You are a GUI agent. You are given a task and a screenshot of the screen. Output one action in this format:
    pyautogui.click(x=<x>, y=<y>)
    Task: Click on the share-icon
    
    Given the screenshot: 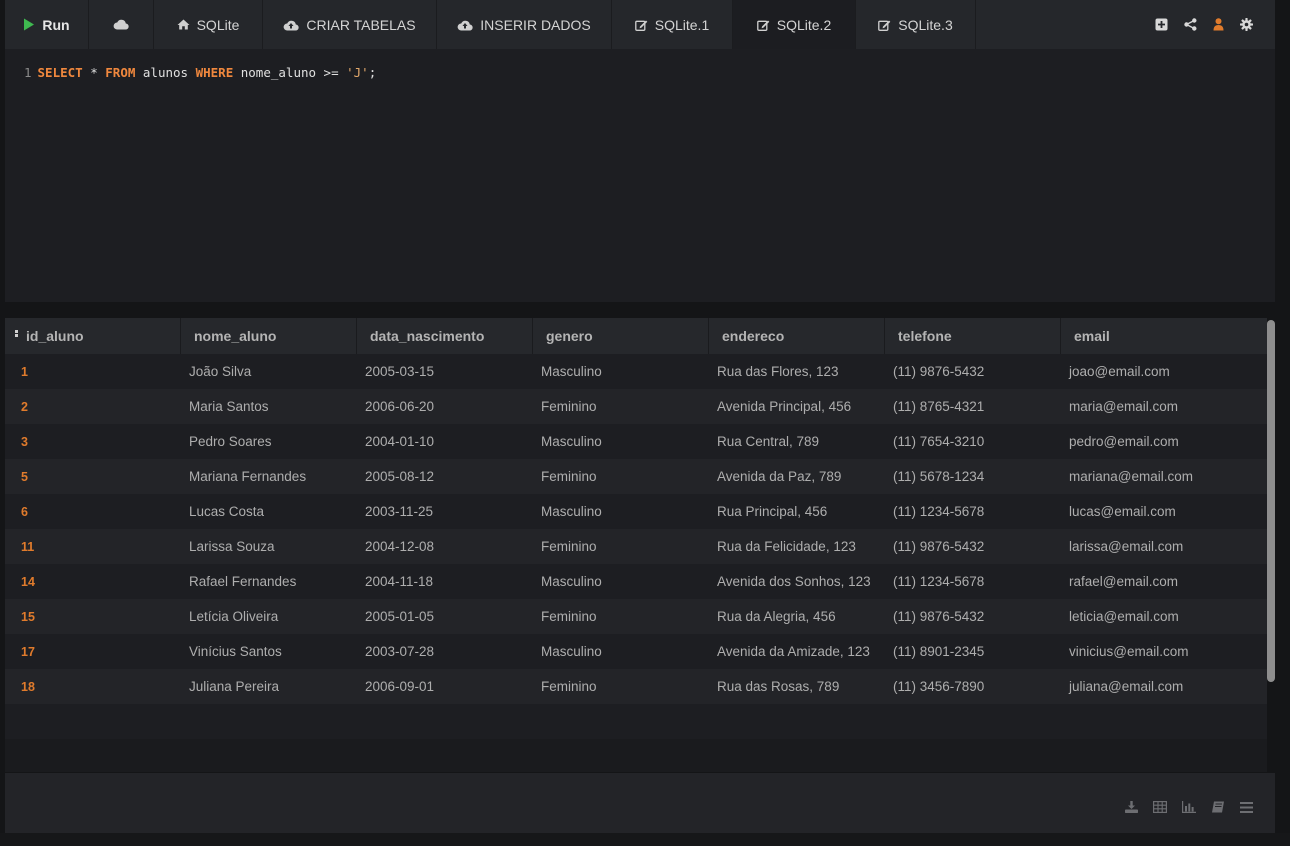 What is the action you would take?
    pyautogui.click(x=1190, y=24)
    